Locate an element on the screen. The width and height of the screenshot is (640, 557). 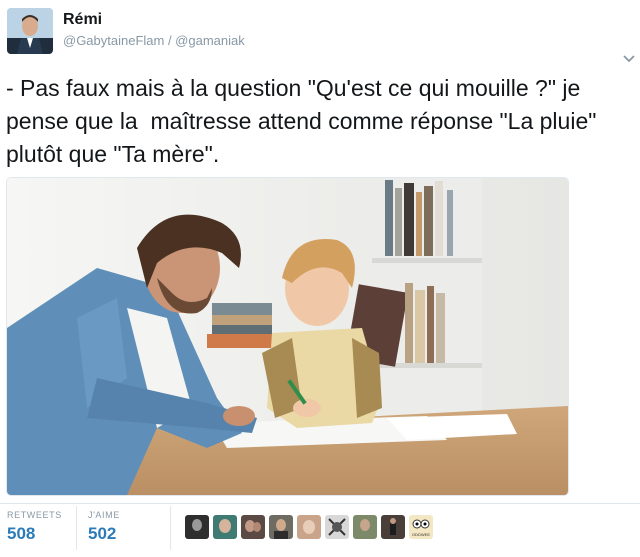
retweets-stat: RETWEETS 508 is located at coordinates (34, 527).